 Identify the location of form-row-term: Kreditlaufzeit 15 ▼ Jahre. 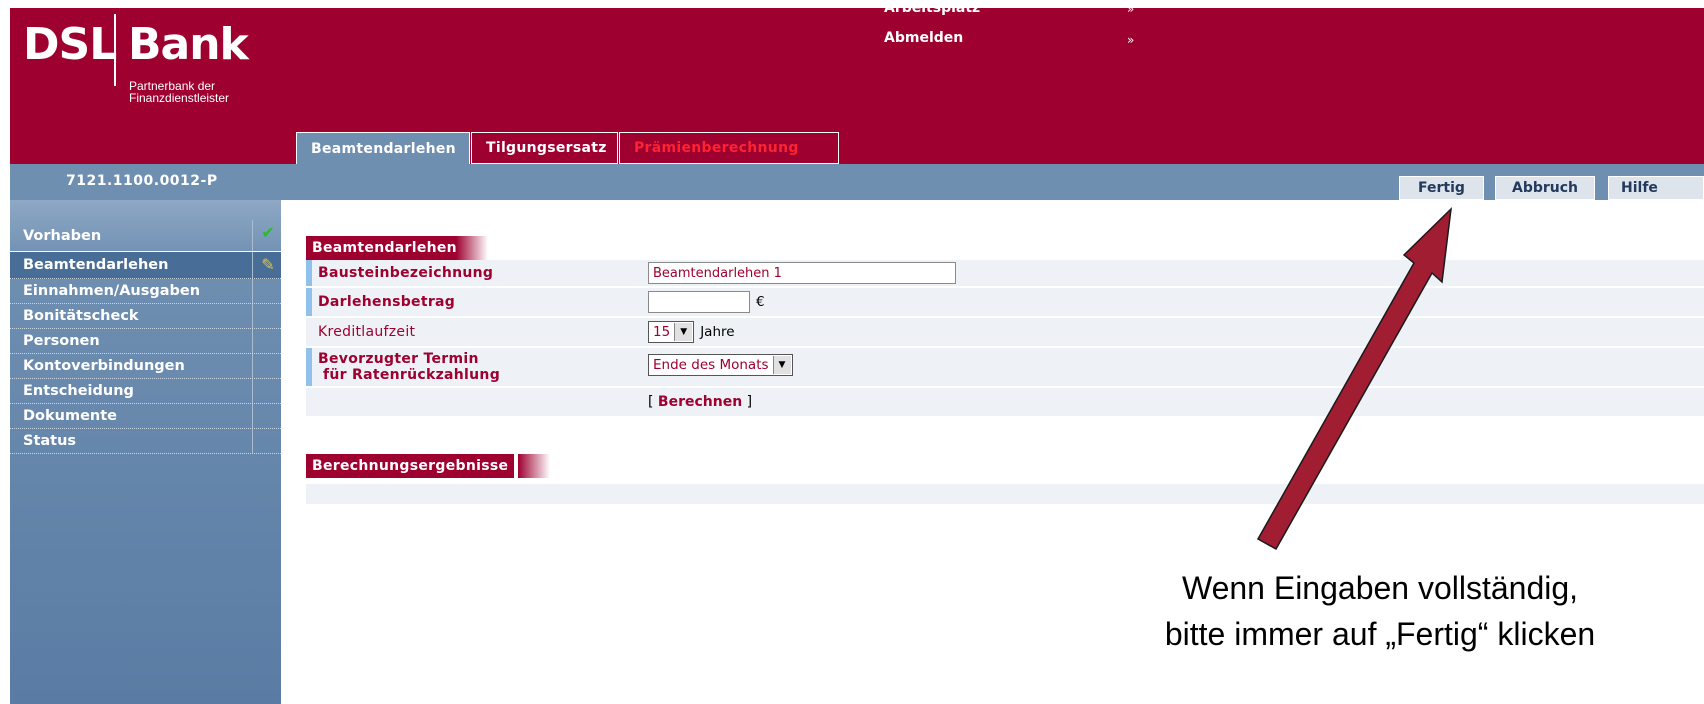
(1005, 332).